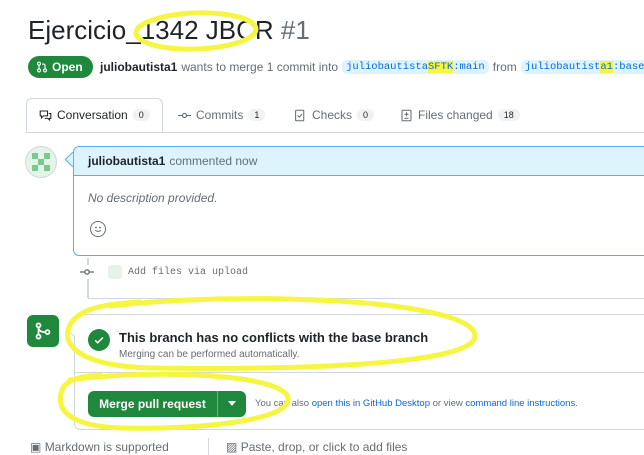 The height and width of the screenshot is (455, 644). I want to click on pr-title-row: Ejercicio_1342 JBCR #1, so click(169, 30).